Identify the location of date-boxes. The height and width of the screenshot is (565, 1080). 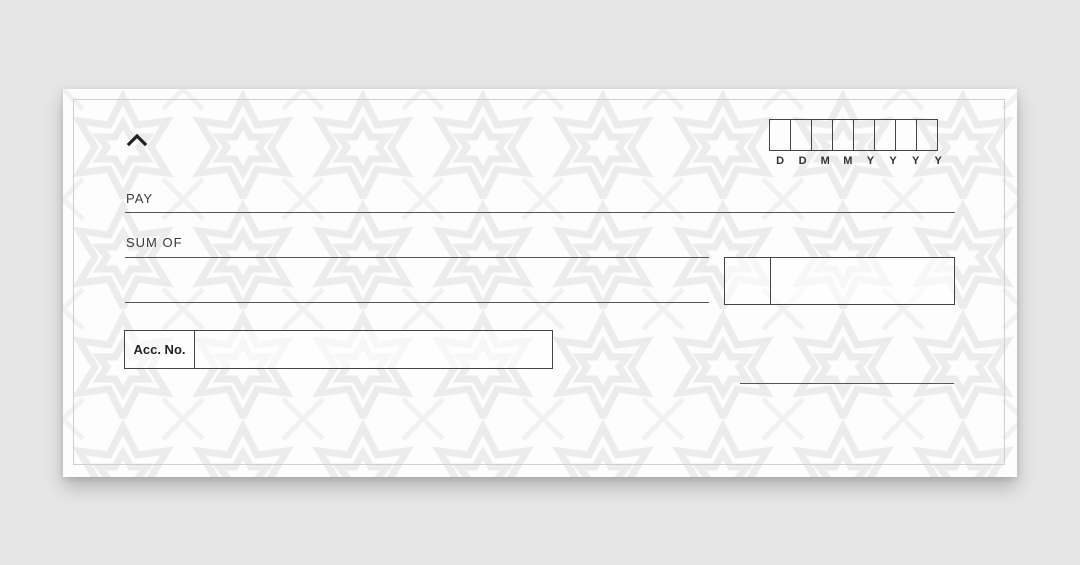
(853, 135).